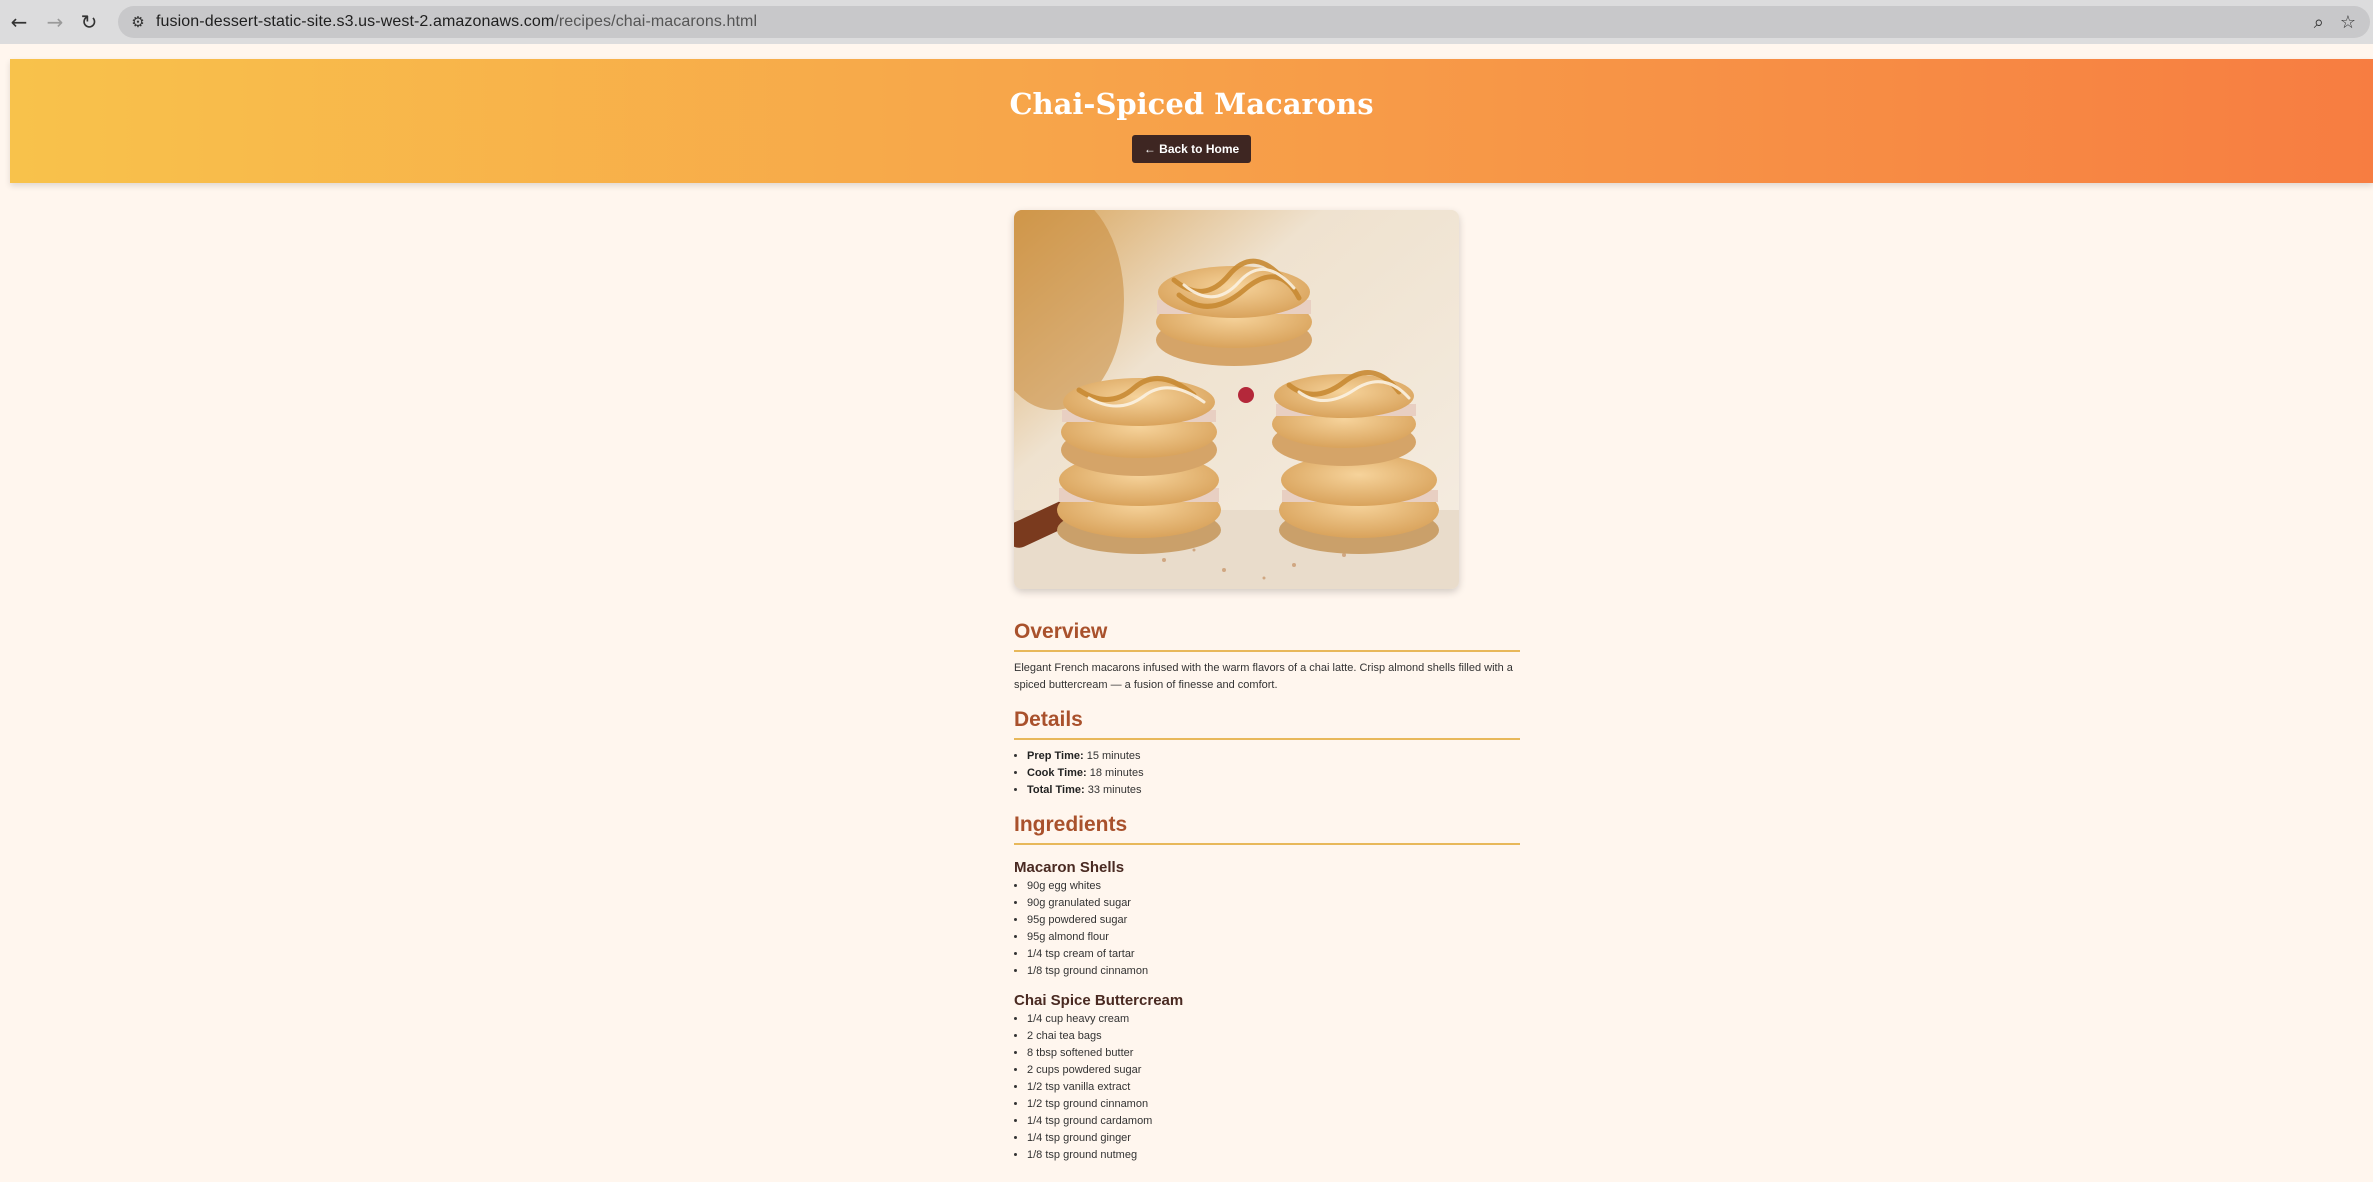 This screenshot has width=2373, height=1182. What do you see at coordinates (1267, 829) in the screenshot?
I see `ingredients-heading: Ingredients` at bounding box center [1267, 829].